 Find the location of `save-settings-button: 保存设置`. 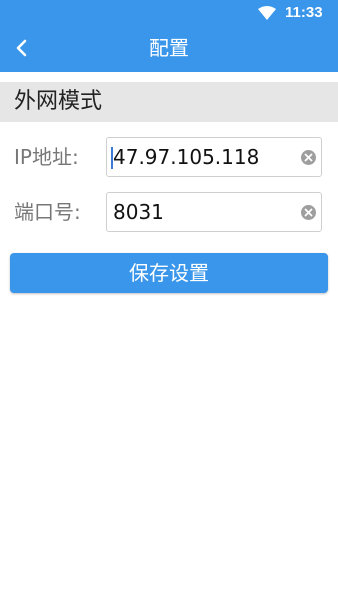

save-settings-button: 保存设置 is located at coordinates (169, 273).